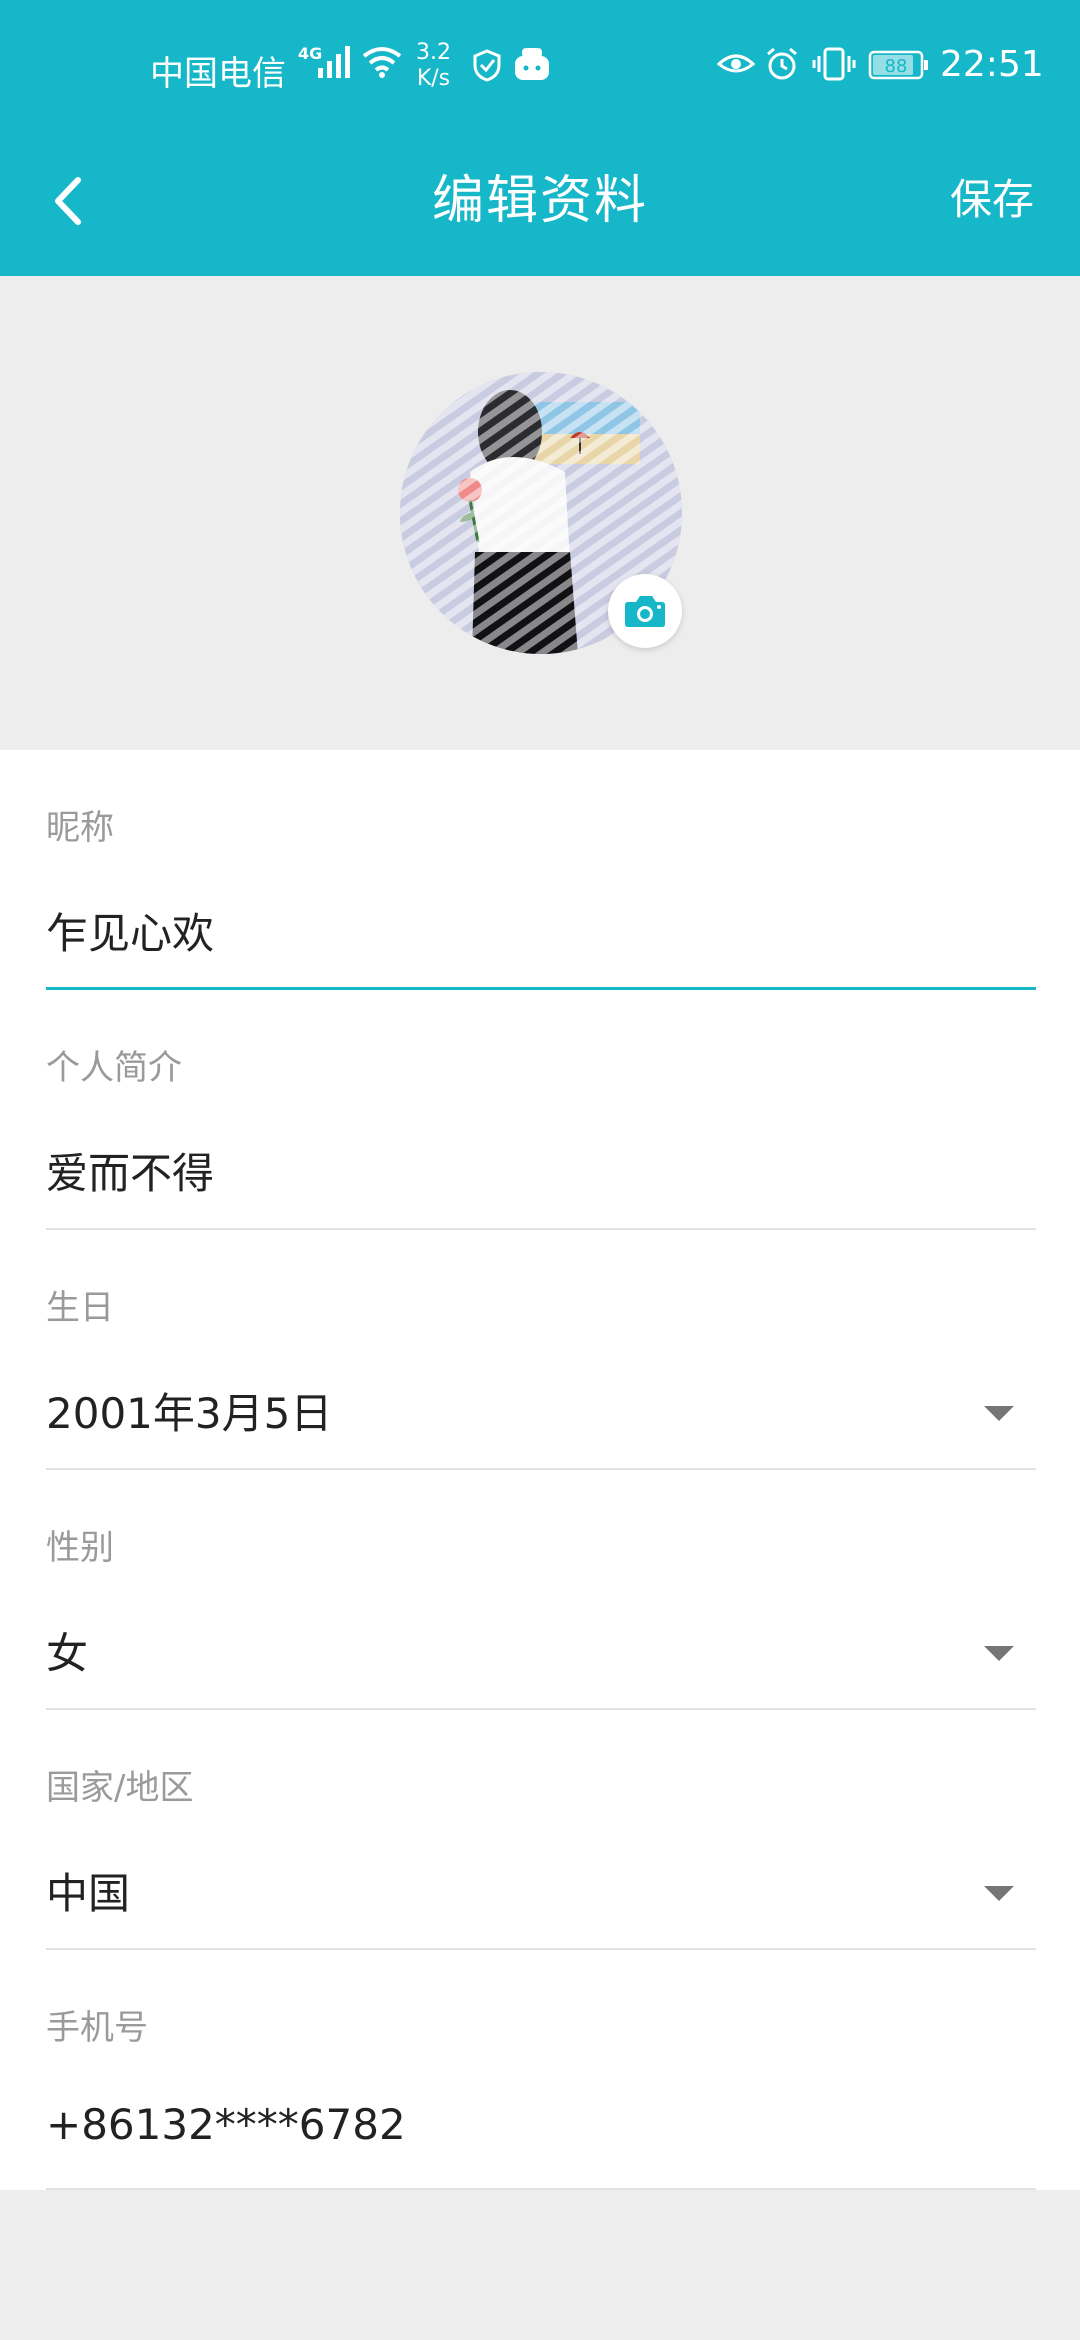 The width and height of the screenshot is (1080, 2340). What do you see at coordinates (433, 65) in the screenshot?
I see `network-speed: 3.2 K/s` at bounding box center [433, 65].